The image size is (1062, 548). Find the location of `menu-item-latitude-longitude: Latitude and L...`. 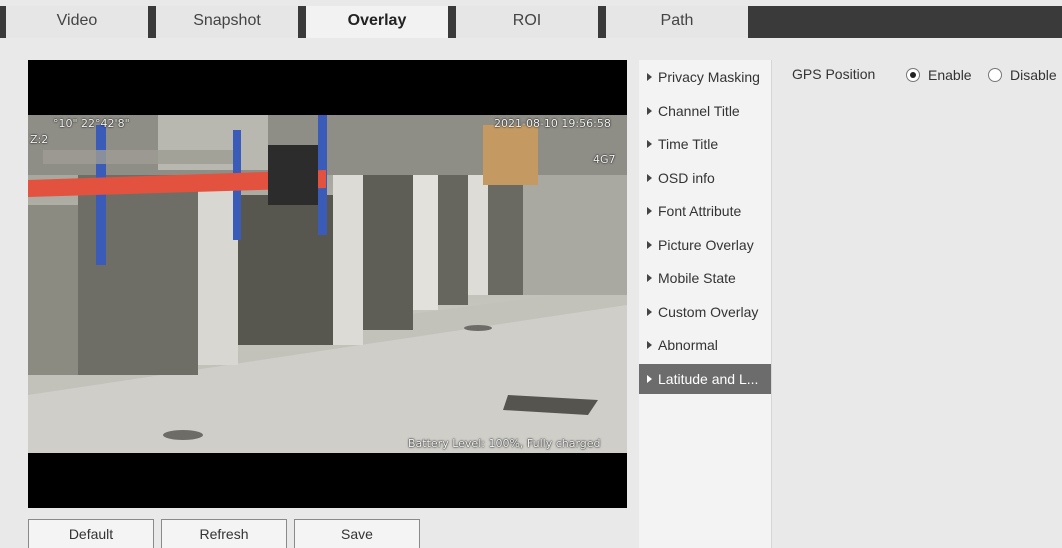

menu-item-latitude-longitude: Latitude and L... is located at coordinates (705, 379).